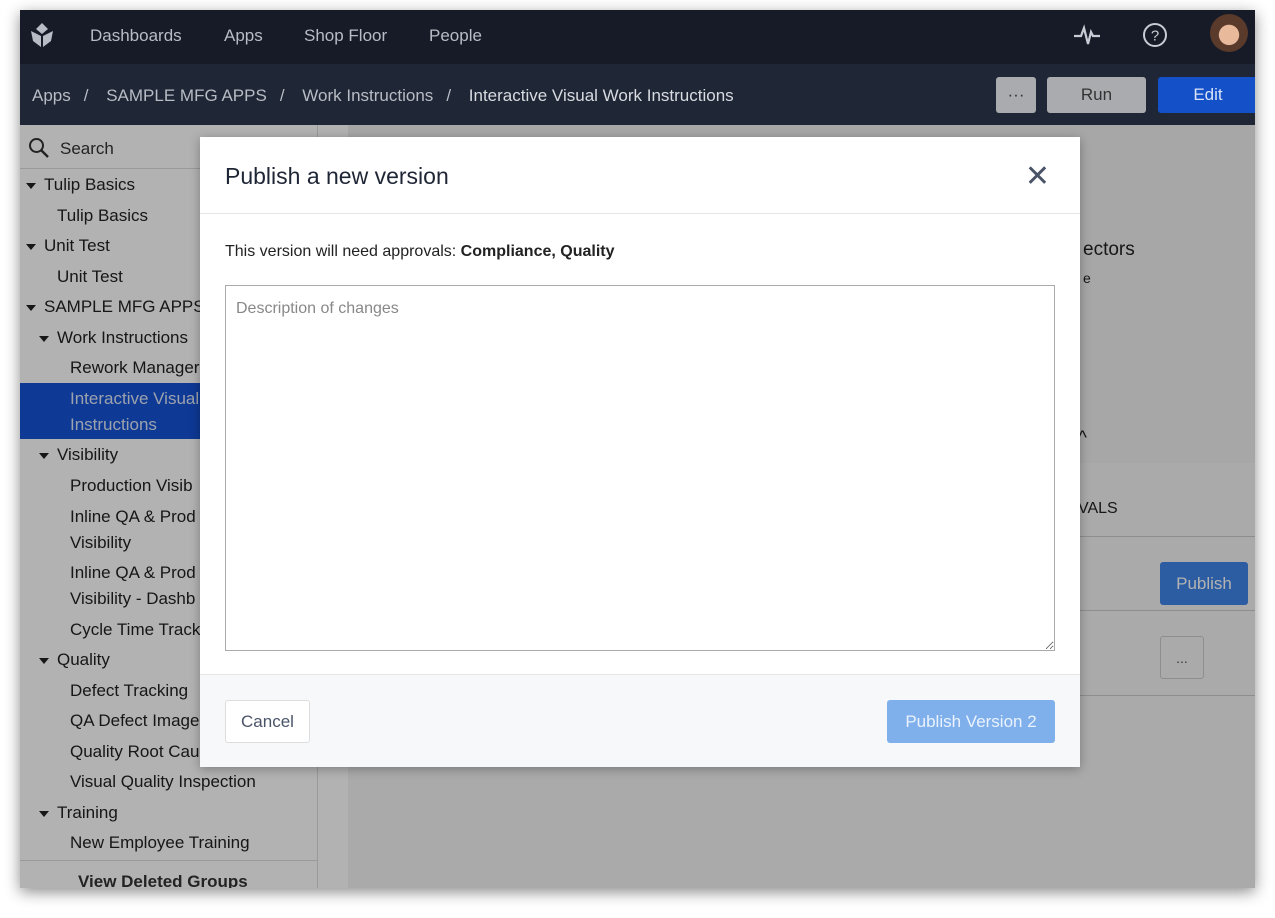 Image resolution: width=1275 pixels, height=918 pixels. Describe the element at coordinates (637, 37) in the screenshot. I see `top-nav: Dashboards Apps Shop Floor People ?` at that location.